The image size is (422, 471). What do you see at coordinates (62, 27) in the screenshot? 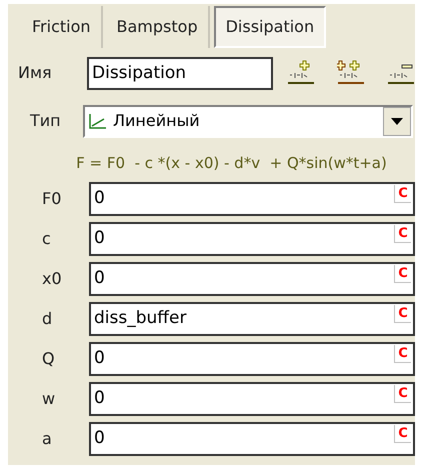
I see `tab: Friction` at bounding box center [62, 27].